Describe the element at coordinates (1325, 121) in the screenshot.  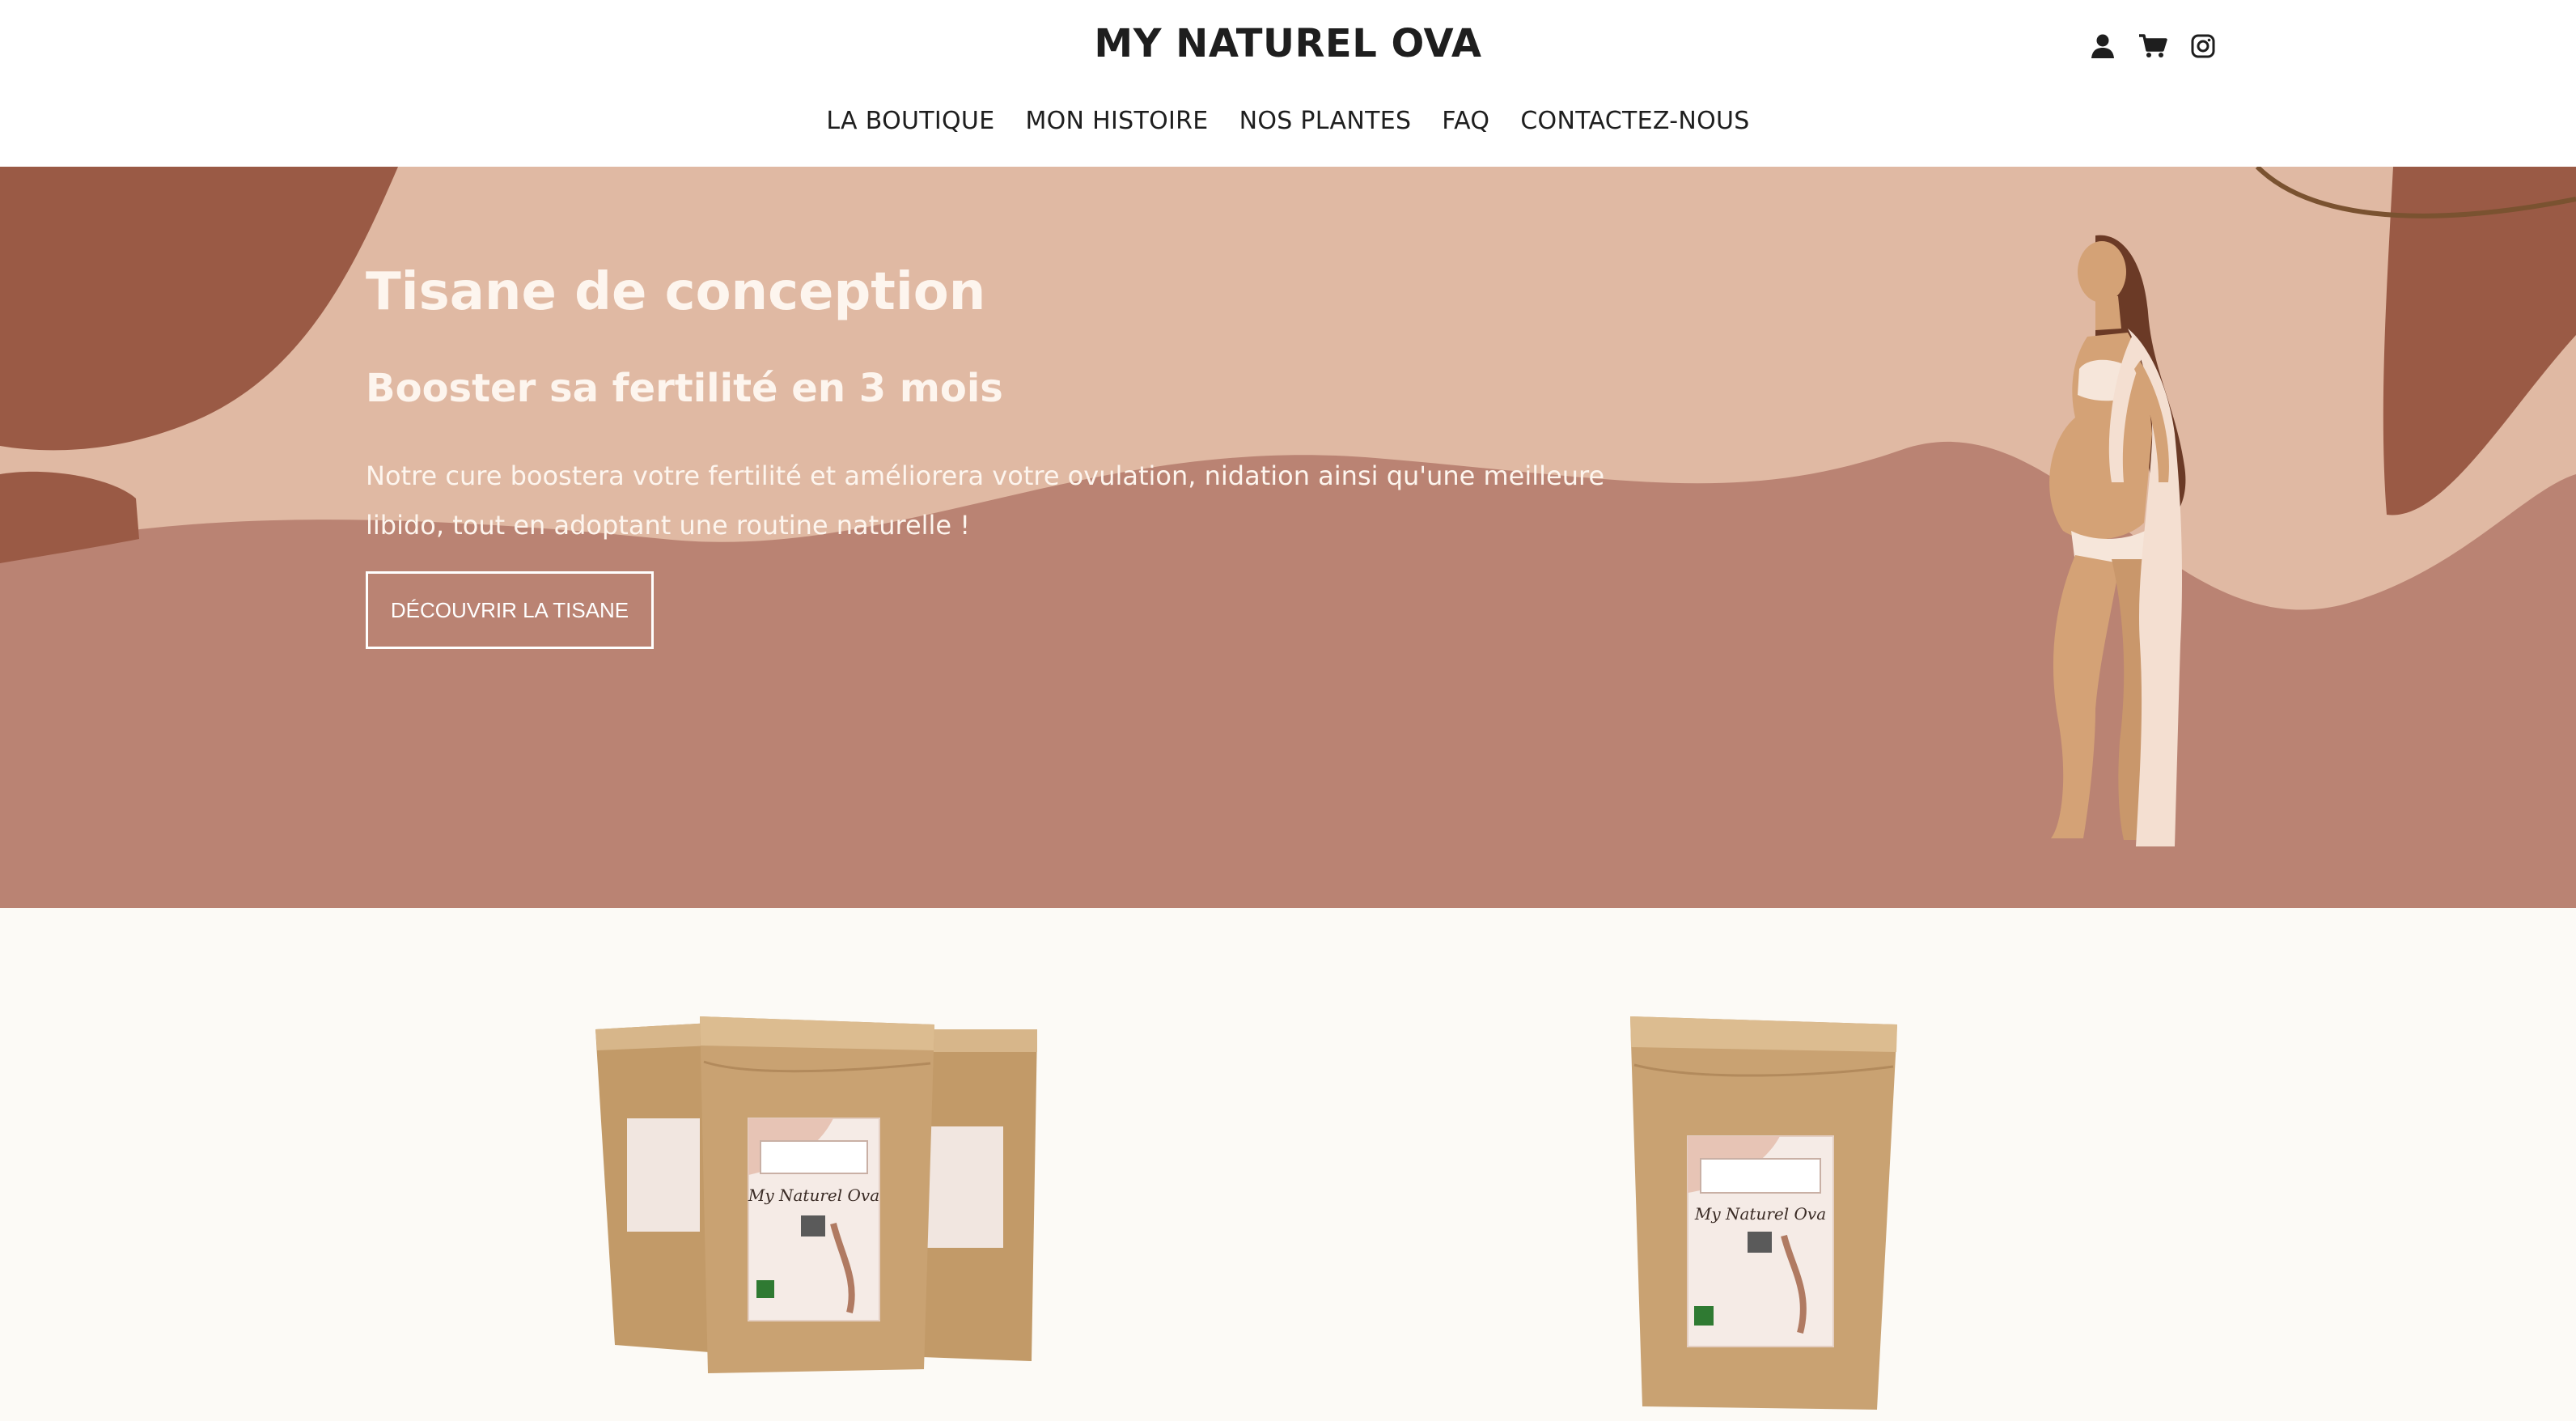
I see `nav-nos-plantes: NOS PLANTES` at that location.